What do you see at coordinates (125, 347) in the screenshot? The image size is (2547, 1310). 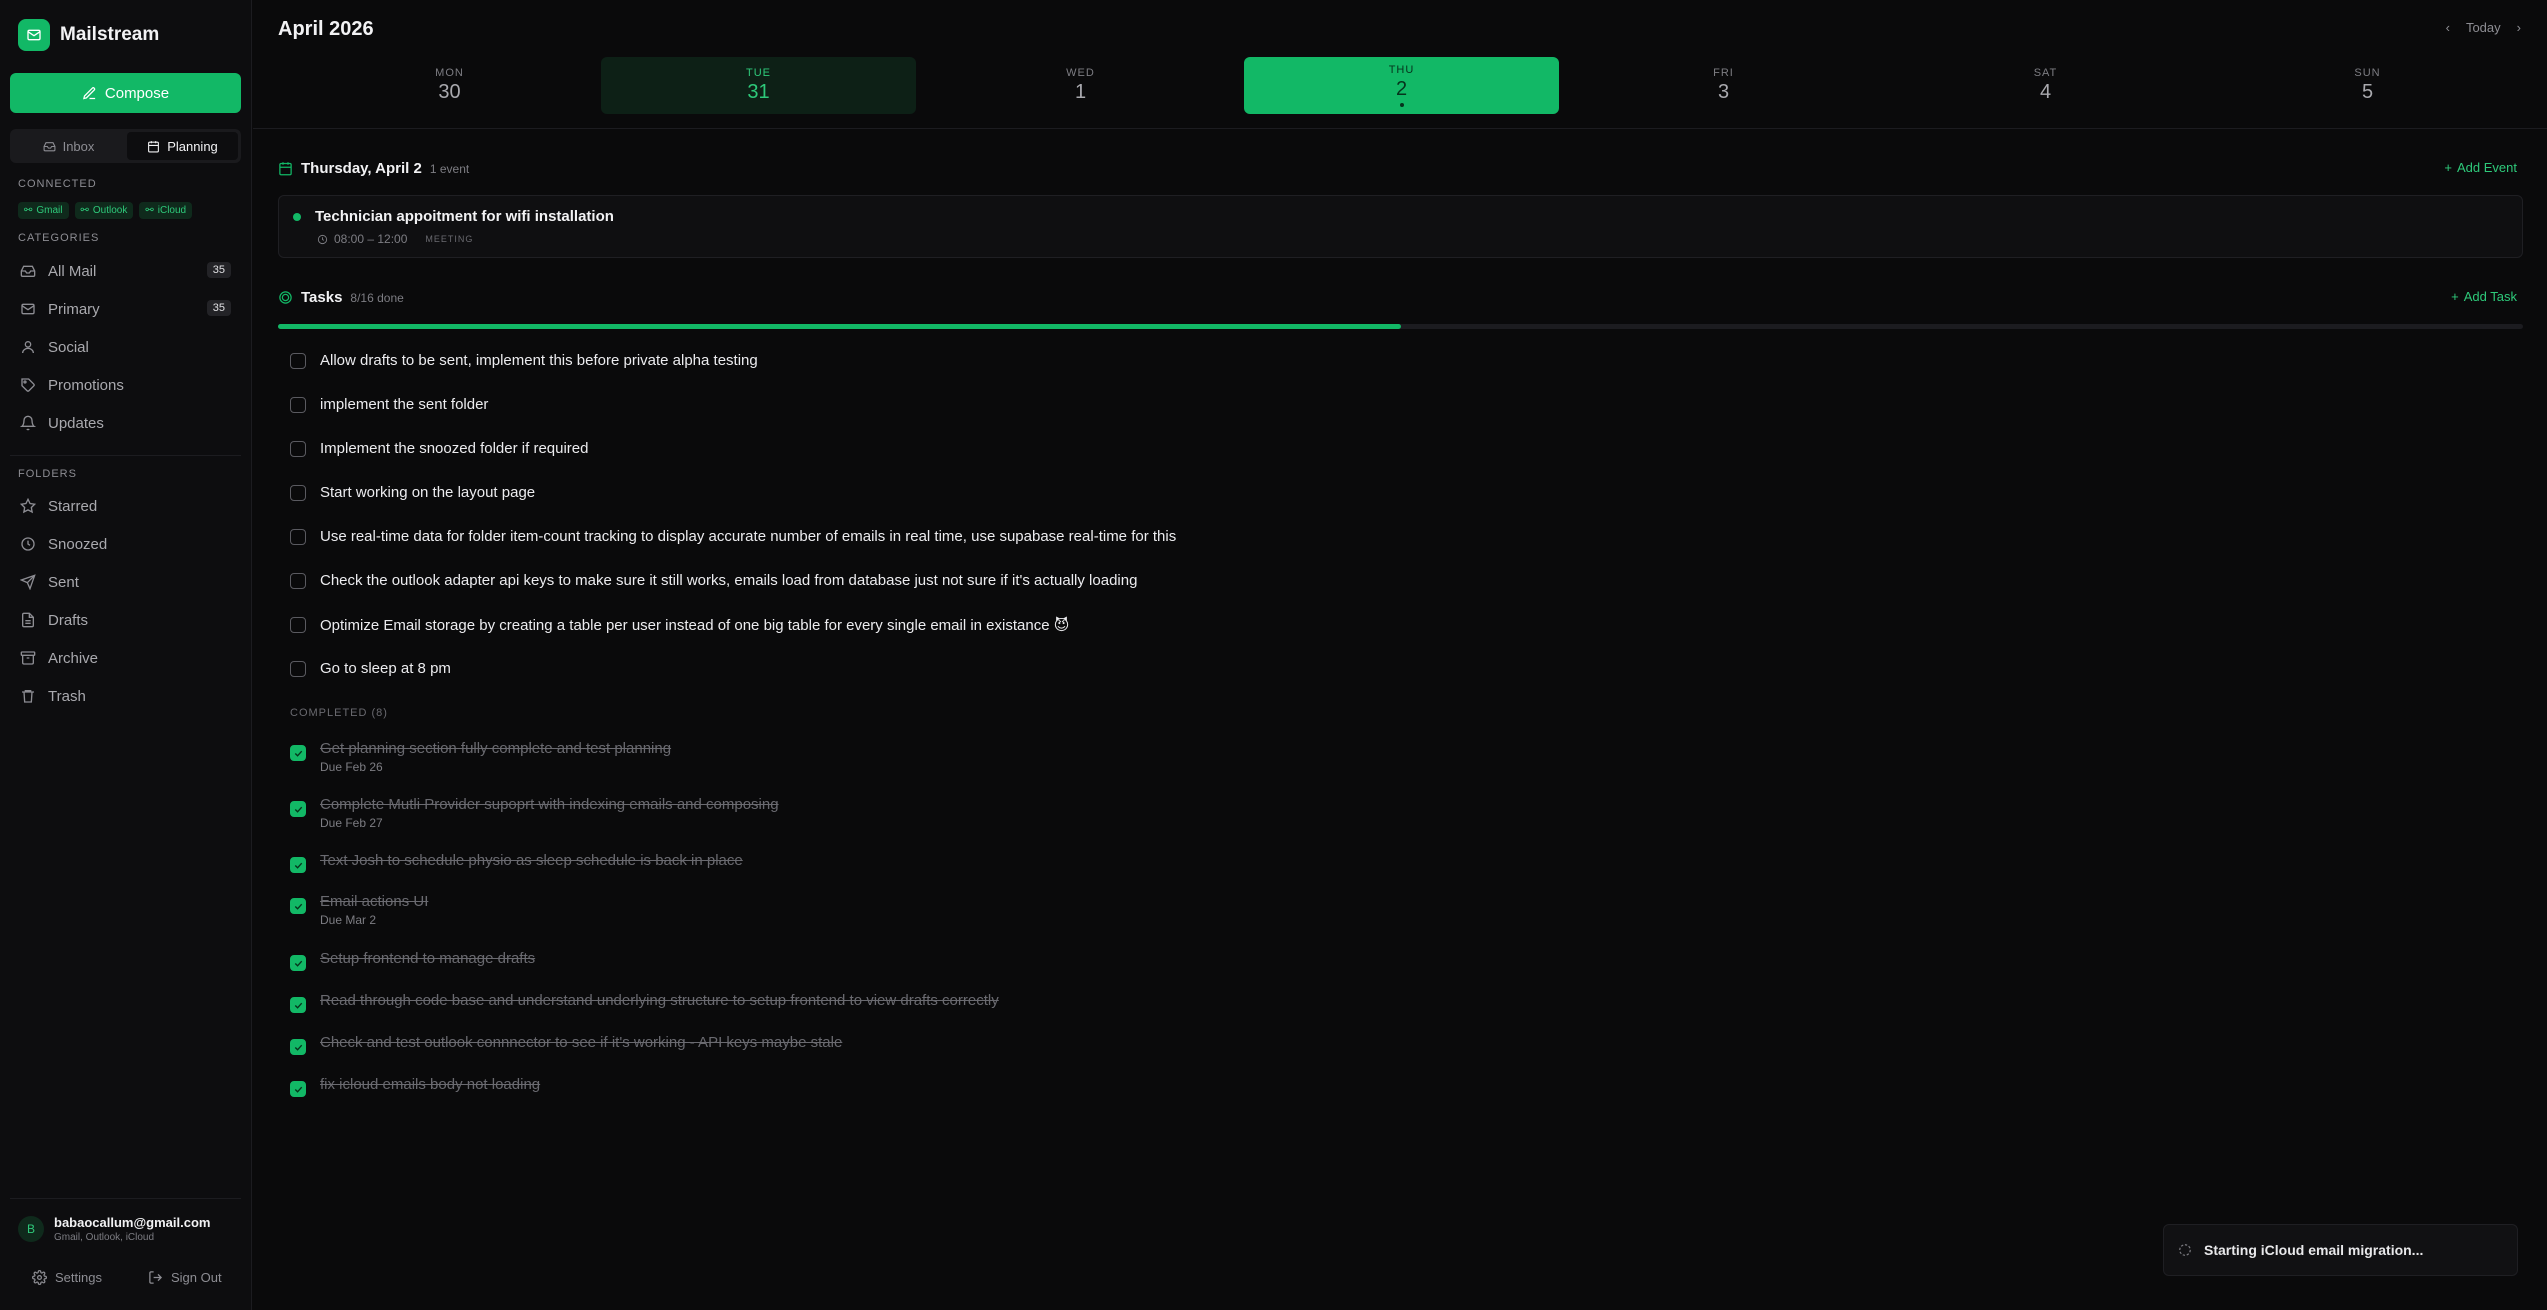 I see `sidebar-item-social: Social` at bounding box center [125, 347].